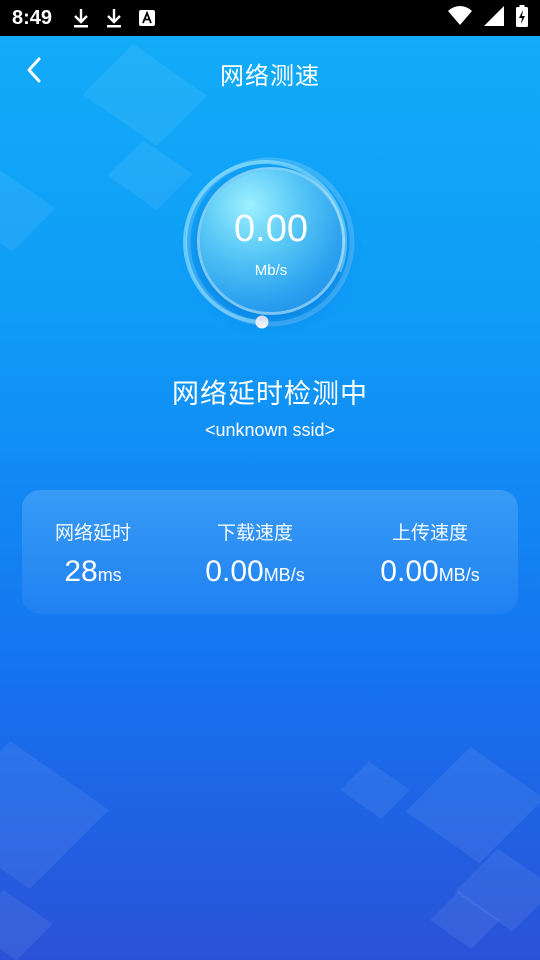 The image size is (540, 960). I want to click on status-bar: 8:49, so click(270, 18).